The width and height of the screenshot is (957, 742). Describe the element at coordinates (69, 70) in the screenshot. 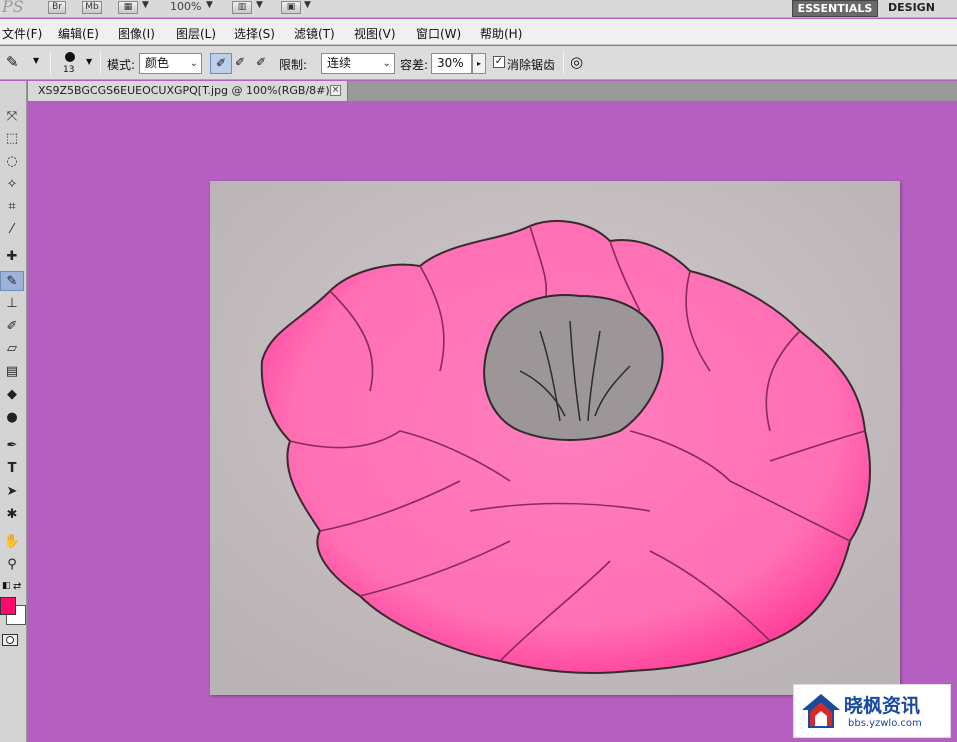

I see `brush-size: 13` at that location.